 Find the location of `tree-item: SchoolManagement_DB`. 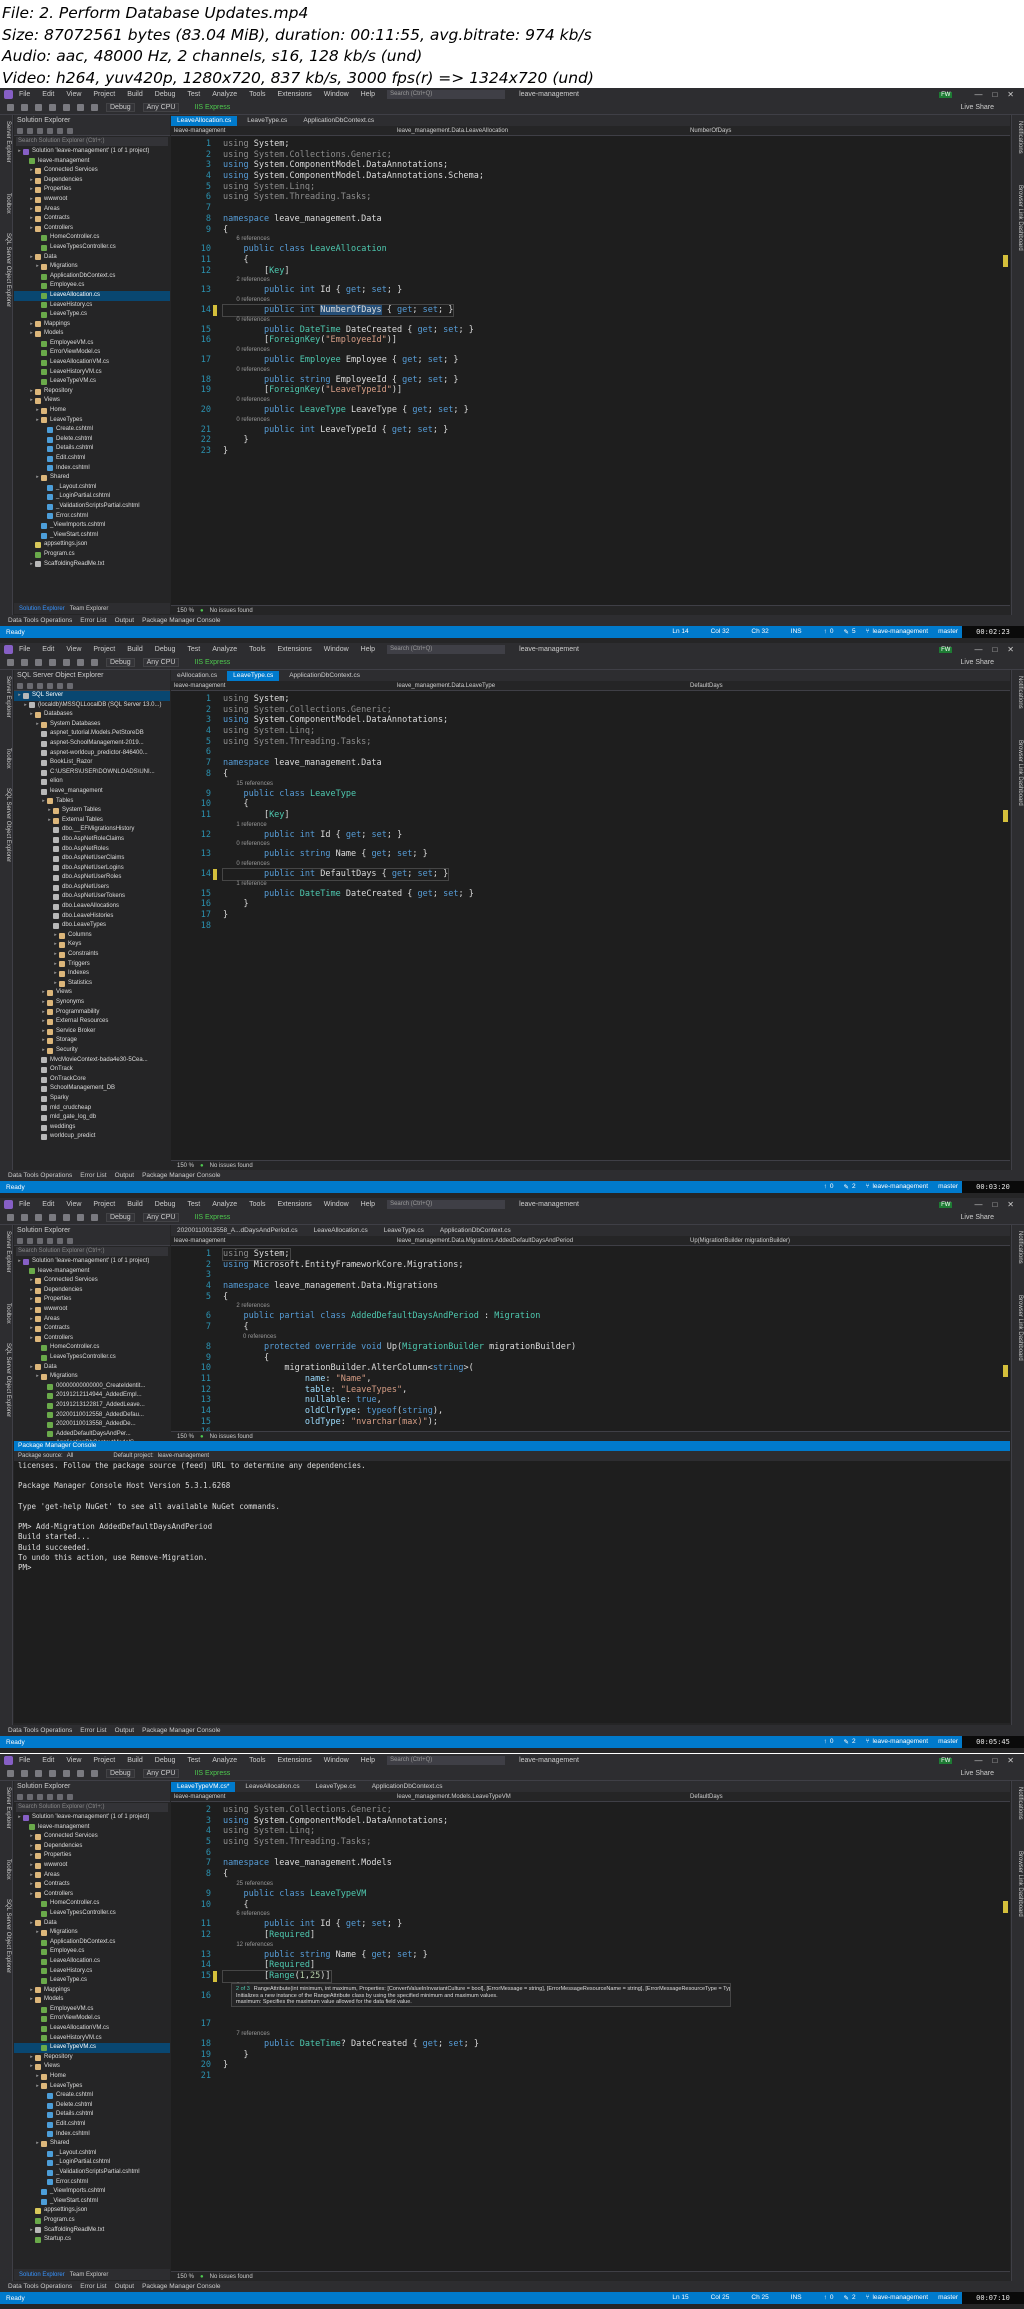

tree-item: SchoolManagement_DB is located at coordinates (92, 1089).